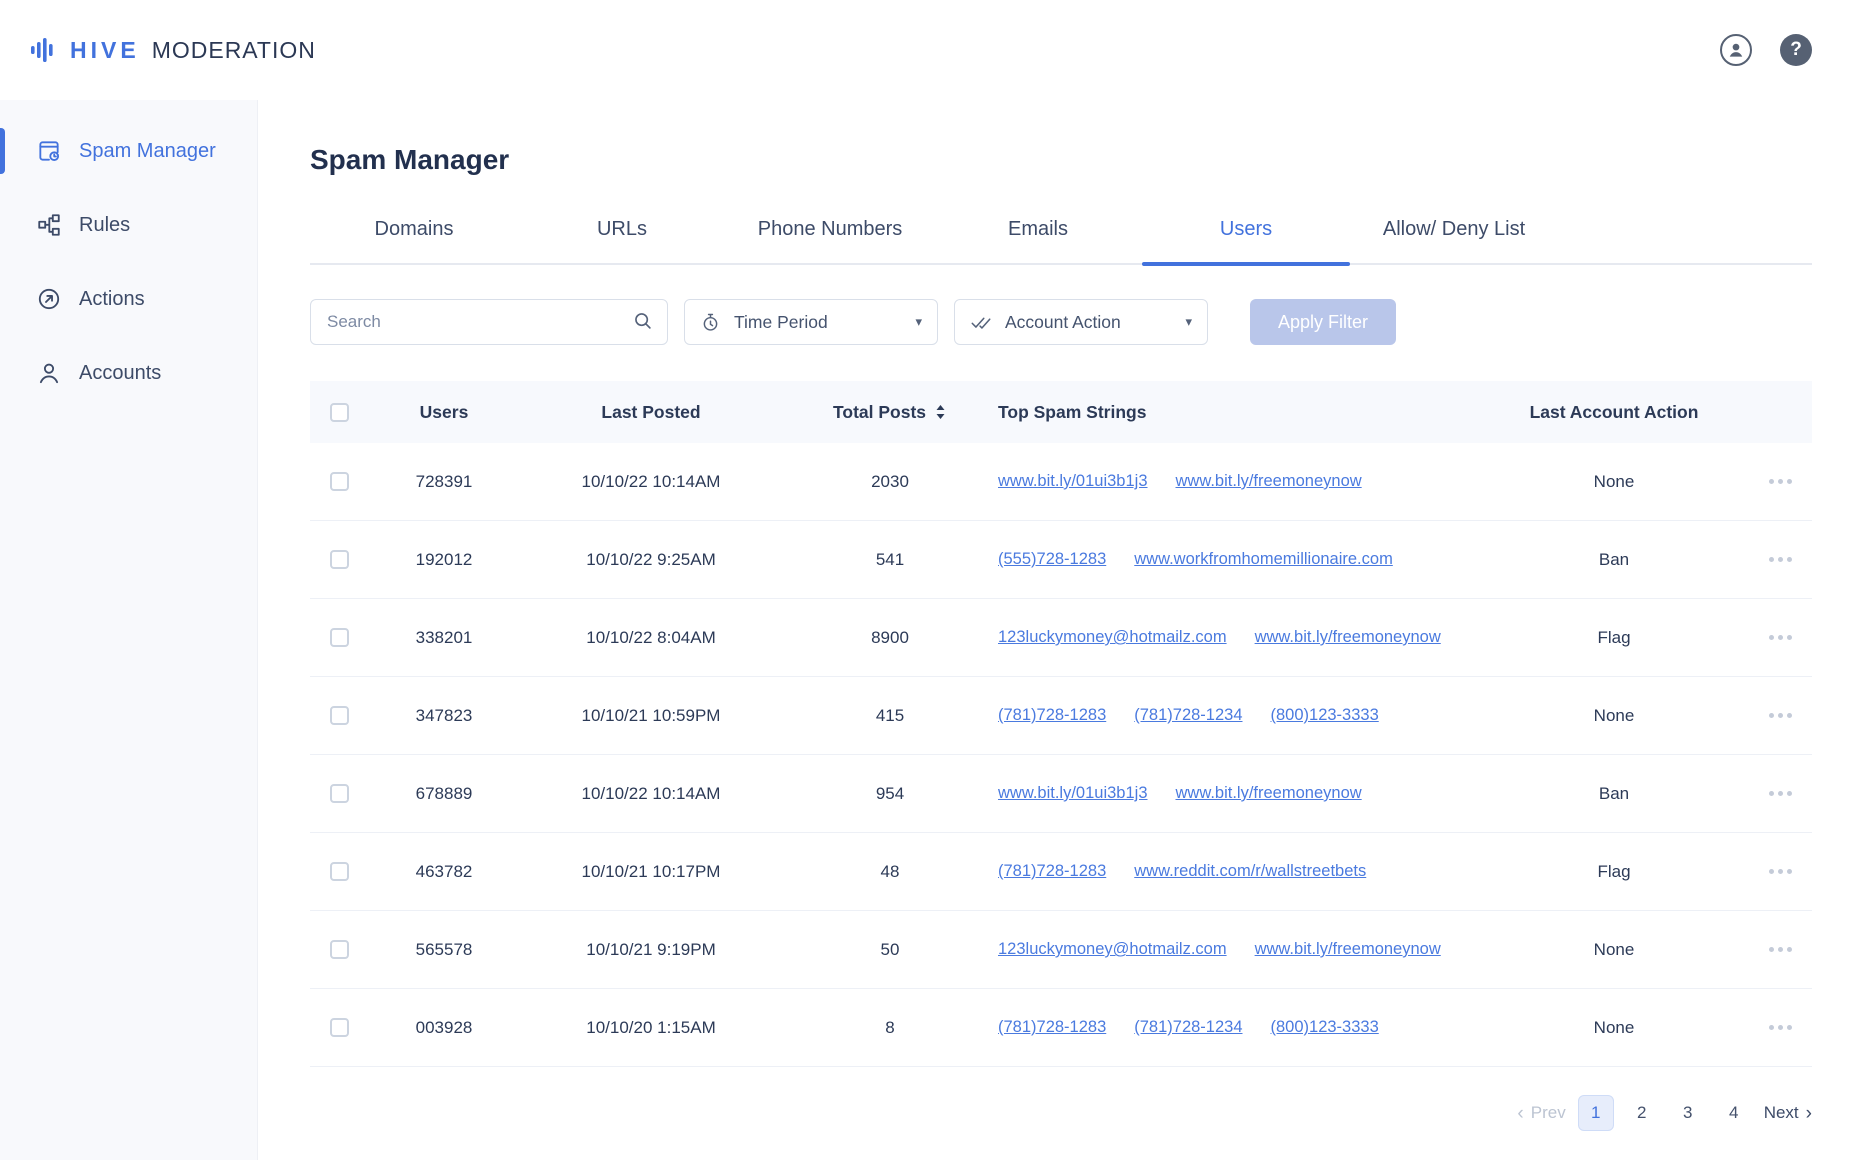 This screenshot has height=1160, width=1854. I want to click on row-user-id: 728391, so click(444, 481).